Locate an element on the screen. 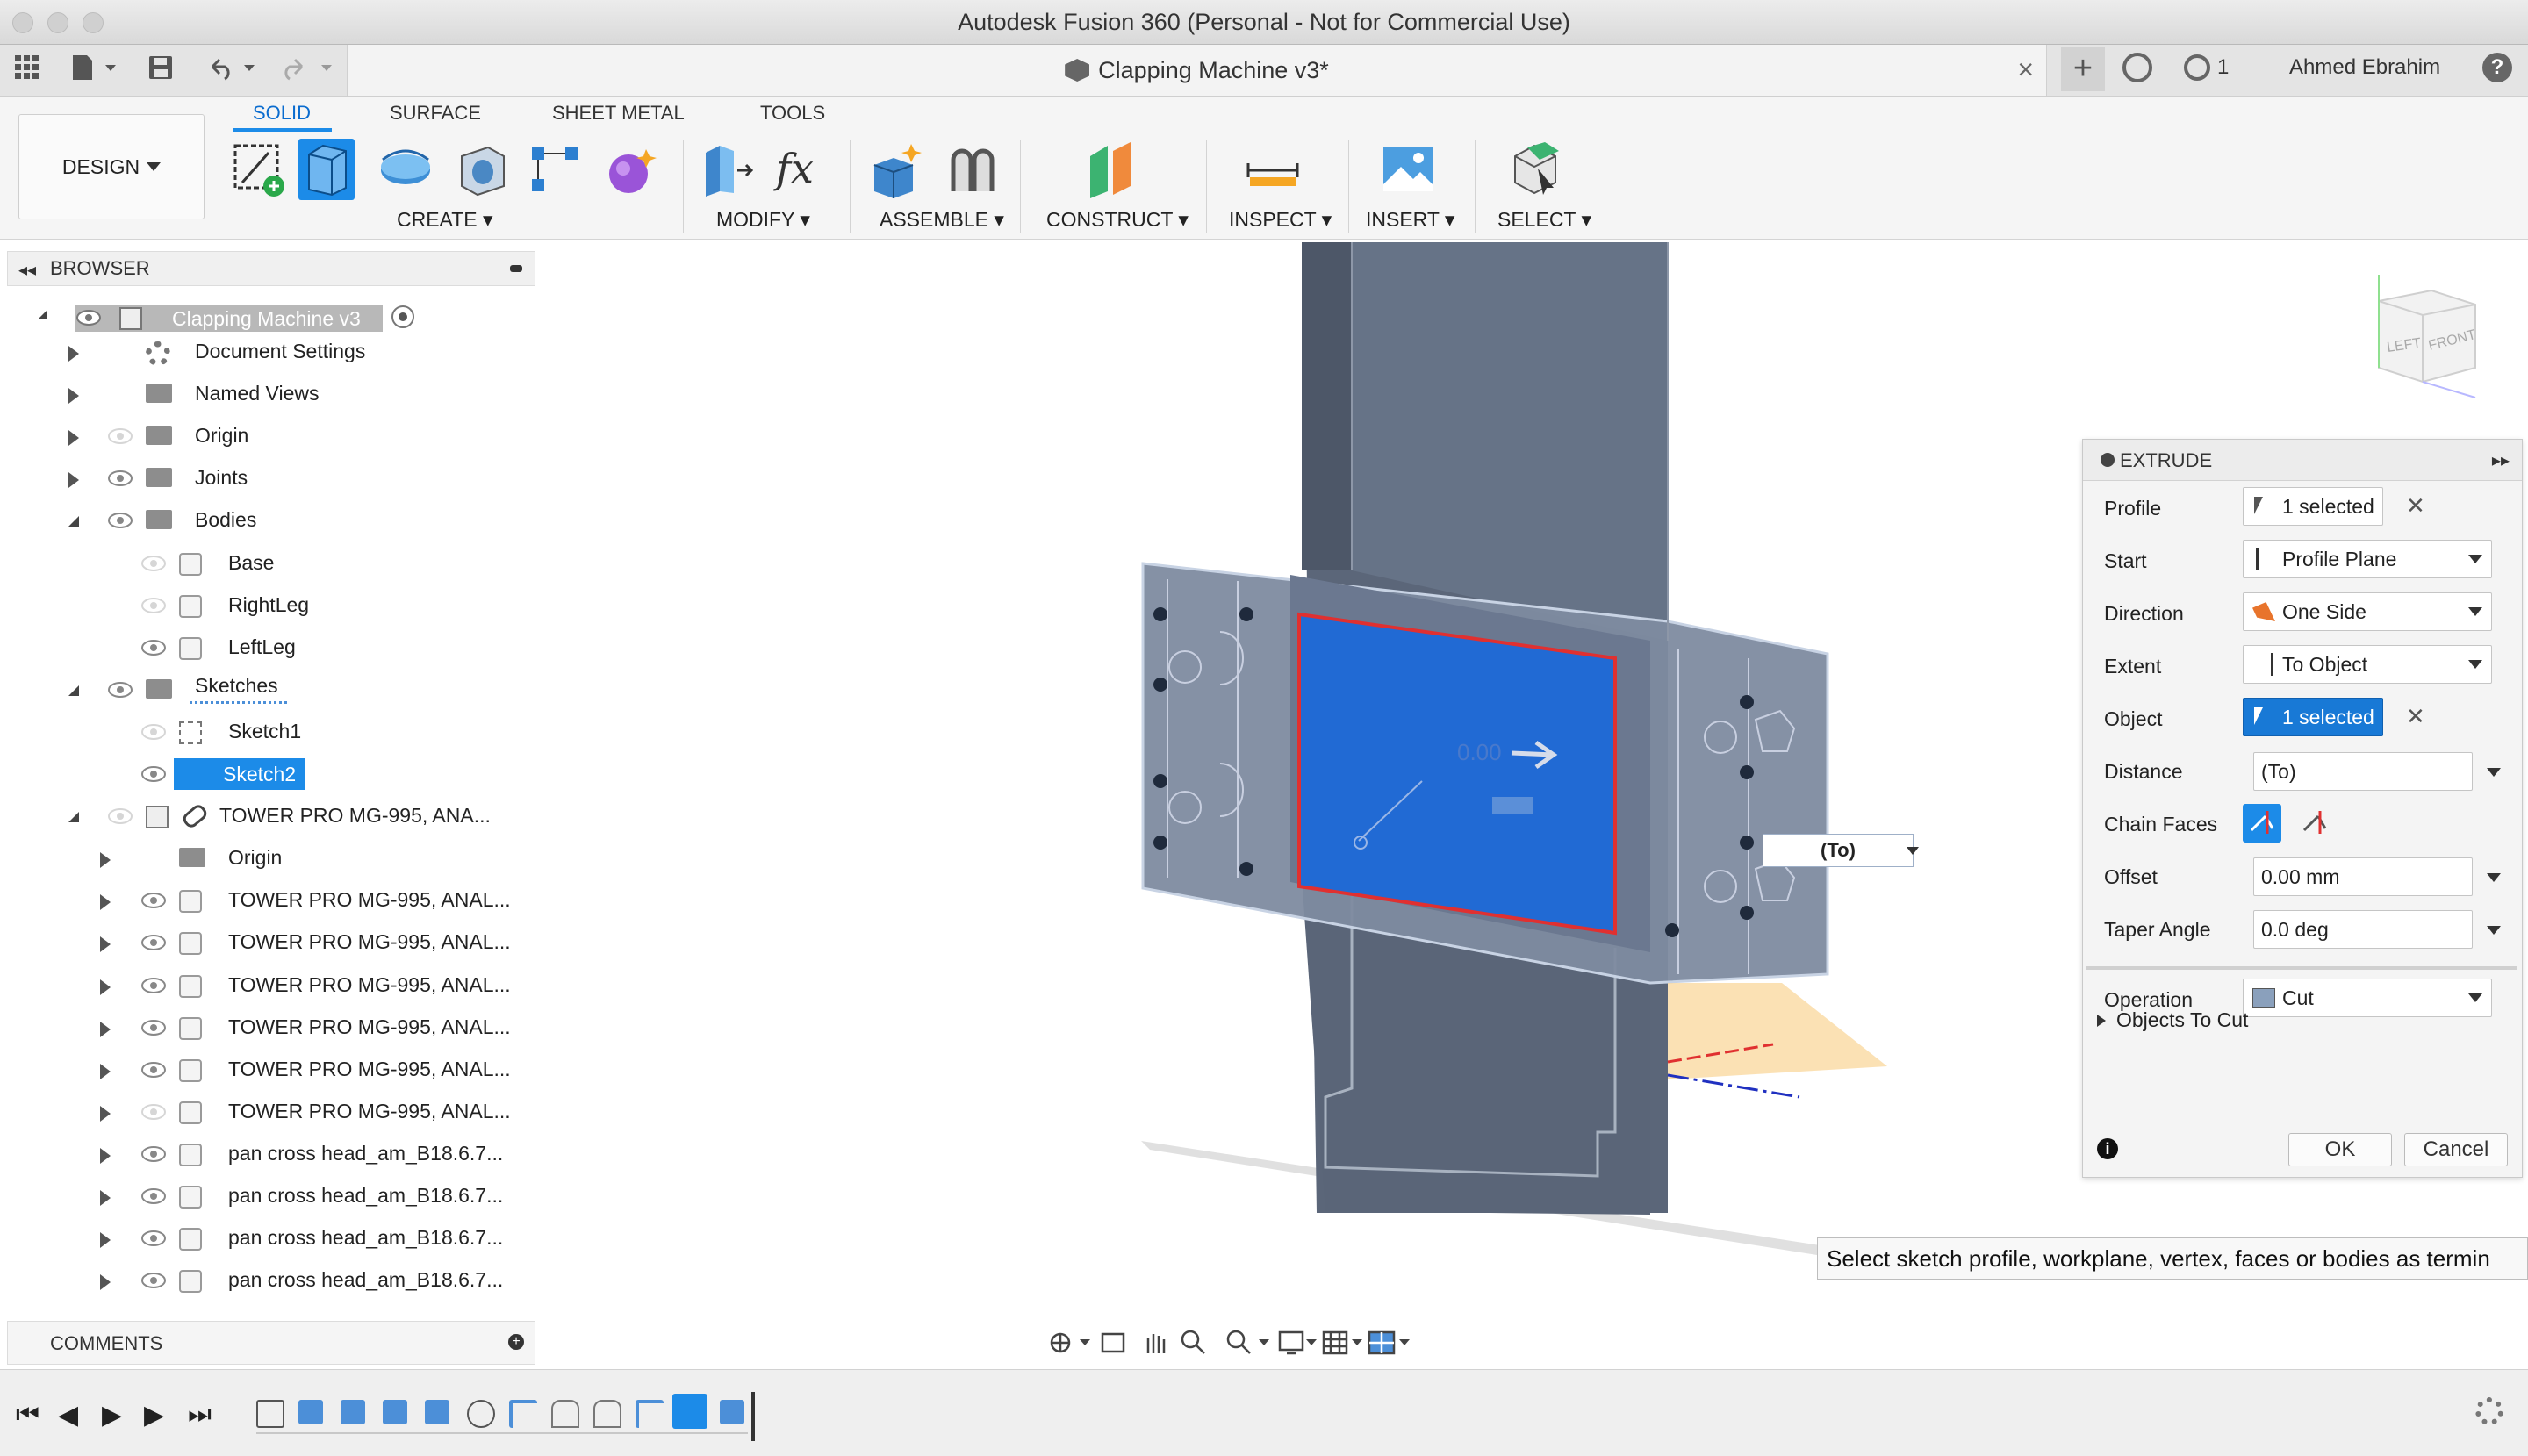 The width and height of the screenshot is (2528, 1456). change-parameters-icon: fx is located at coordinates (800, 169).